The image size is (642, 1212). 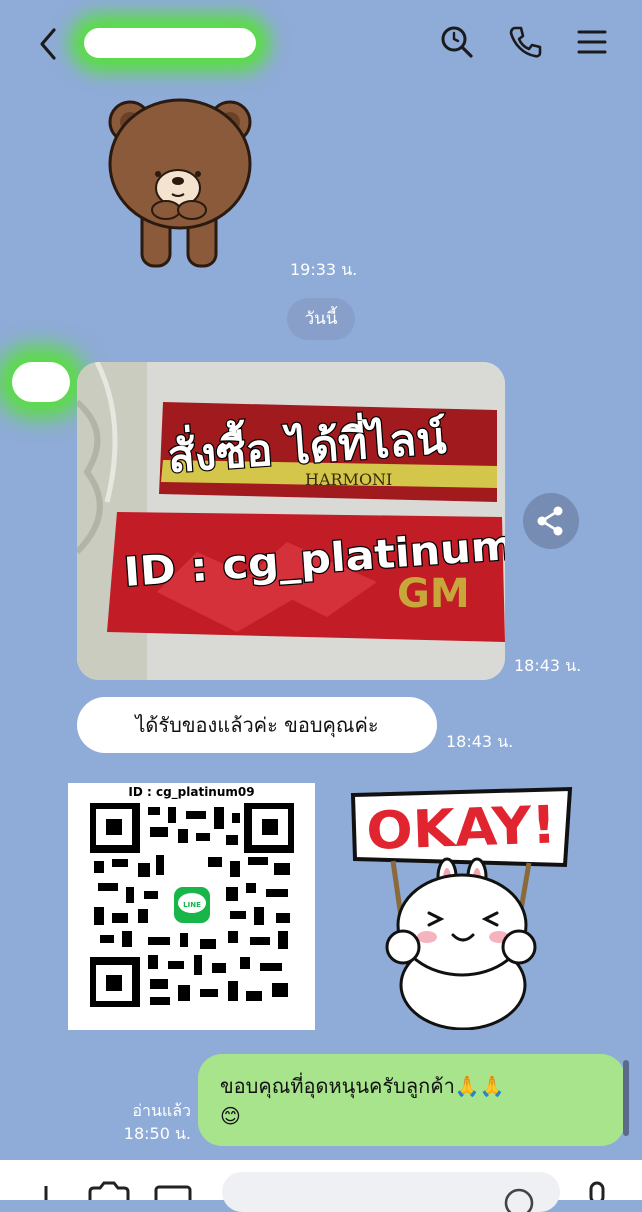 I want to click on okay-text: OKAY!, so click(x=461, y=828).